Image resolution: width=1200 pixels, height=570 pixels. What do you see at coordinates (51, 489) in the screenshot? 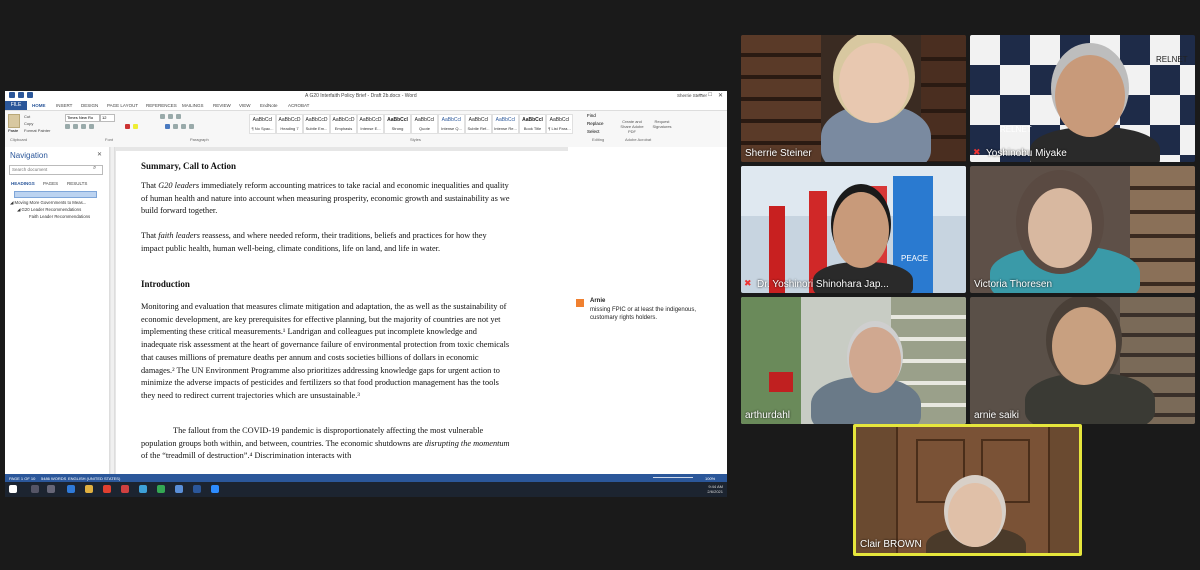
I see `task-view-icon` at bounding box center [51, 489].